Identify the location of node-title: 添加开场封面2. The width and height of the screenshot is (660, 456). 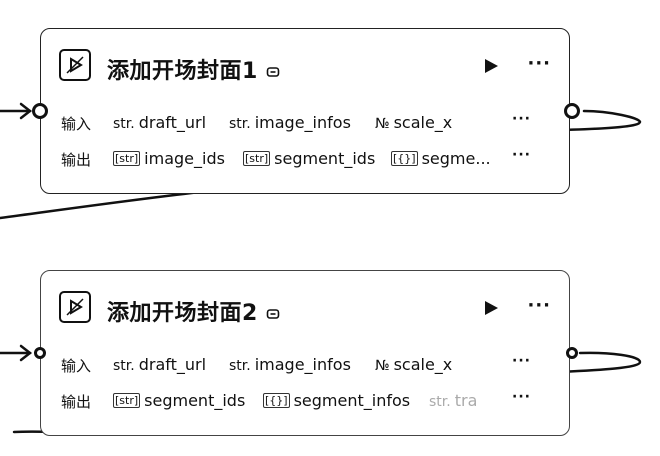
(193, 311).